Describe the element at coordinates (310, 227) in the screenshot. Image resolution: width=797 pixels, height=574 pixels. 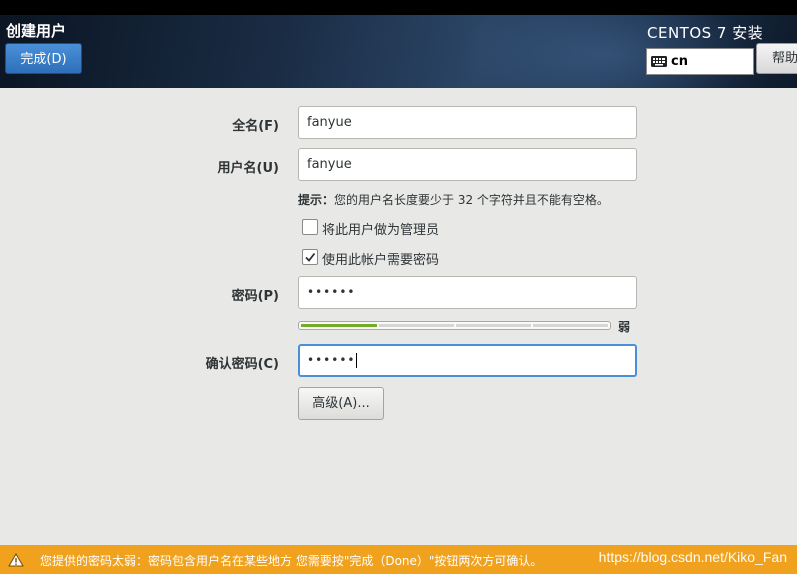
I see `admin-checkbox` at that location.